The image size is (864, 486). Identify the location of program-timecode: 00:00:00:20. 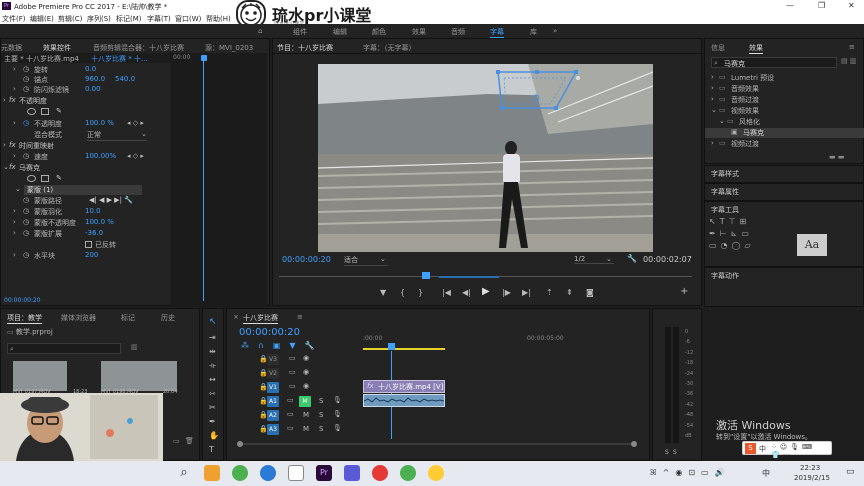
(306, 259).